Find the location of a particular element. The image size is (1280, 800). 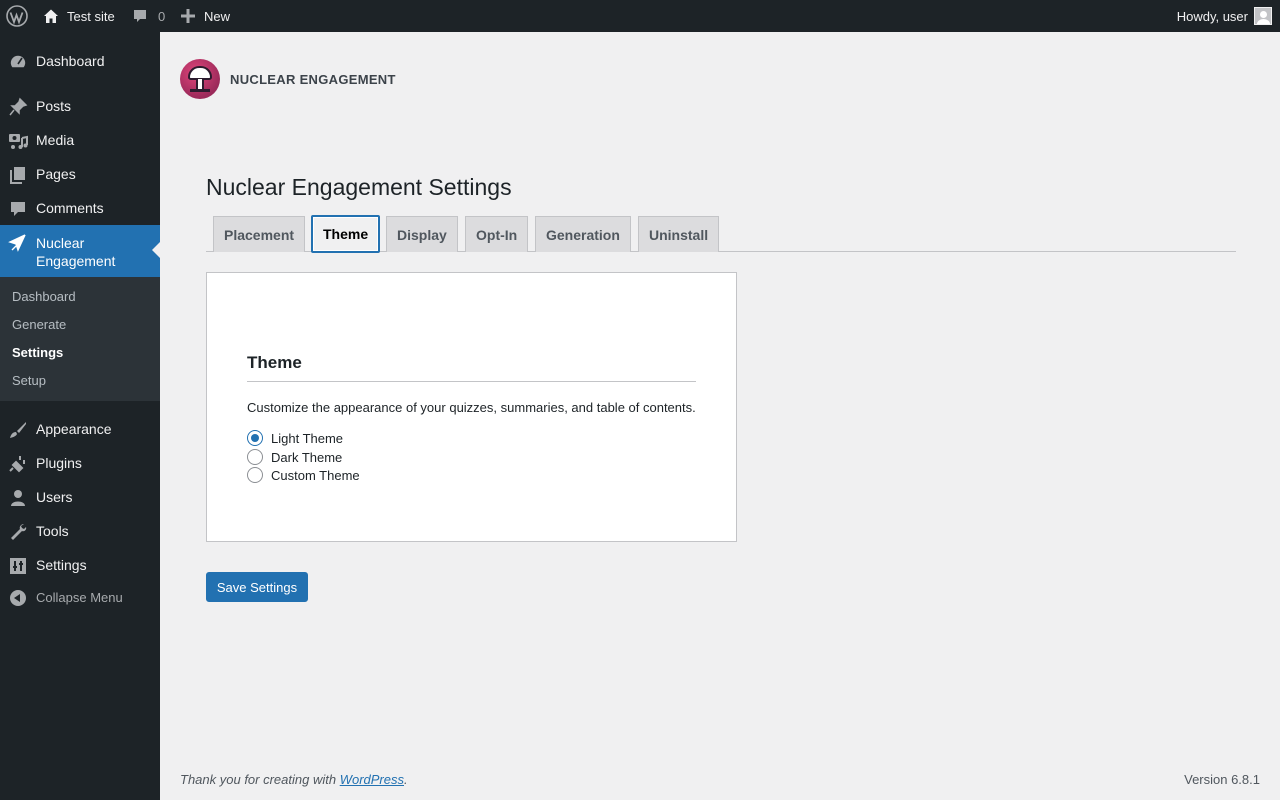

submenu-item-generate: Generate is located at coordinates (39, 324).